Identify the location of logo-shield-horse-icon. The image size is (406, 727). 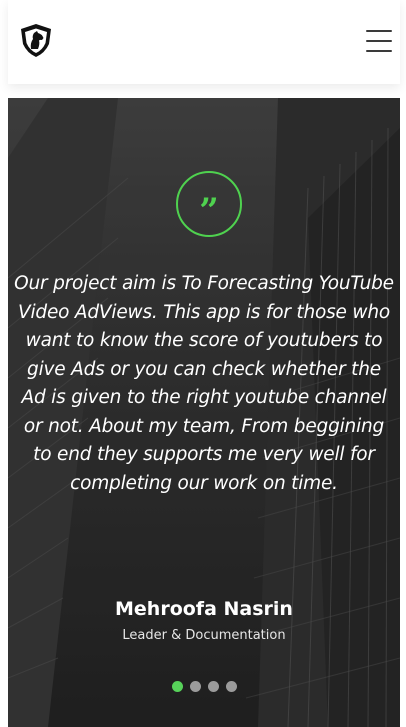
(36, 40).